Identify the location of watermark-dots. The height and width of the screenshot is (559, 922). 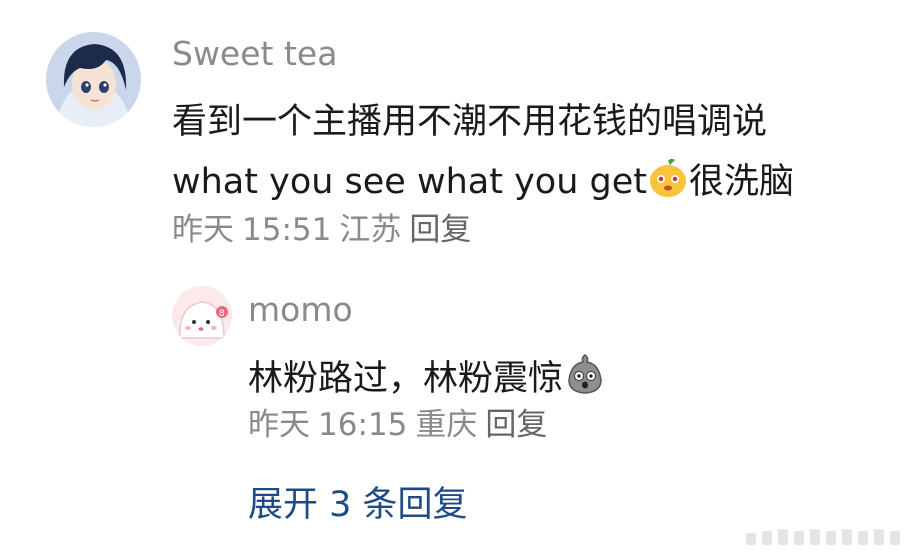
(831, 539).